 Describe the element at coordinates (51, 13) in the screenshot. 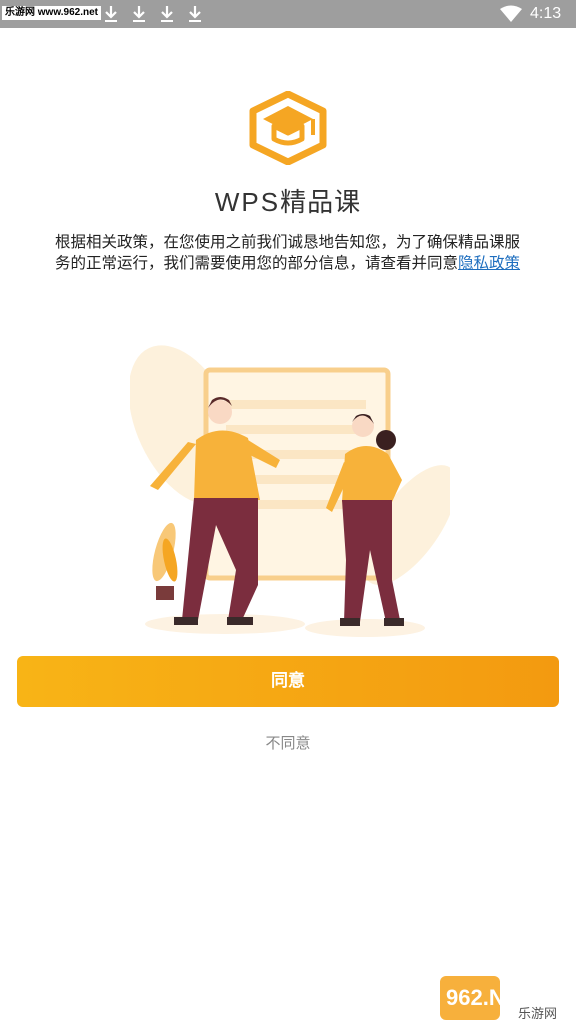

I see `watermark-label: 乐游网 www.962.net` at that location.